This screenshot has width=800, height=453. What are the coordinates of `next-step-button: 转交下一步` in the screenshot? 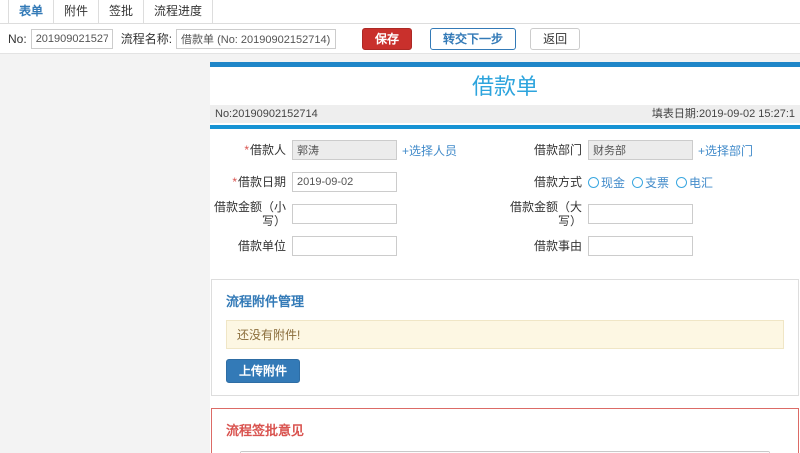 It's located at (473, 38).